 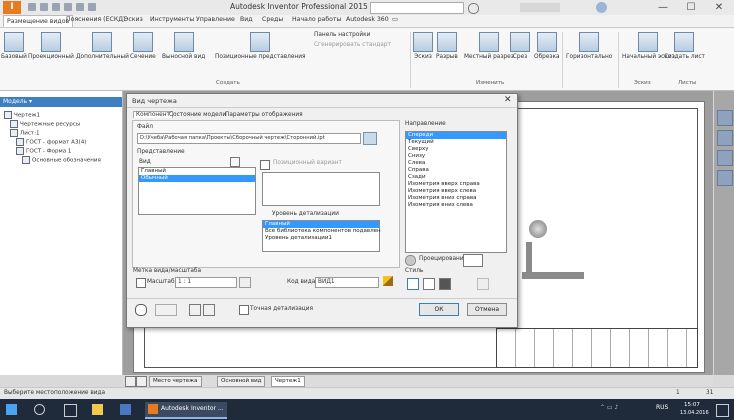 What do you see at coordinates (395, 19) in the screenshot?
I see `tab-extra: ▭` at bounding box center [395, 19].